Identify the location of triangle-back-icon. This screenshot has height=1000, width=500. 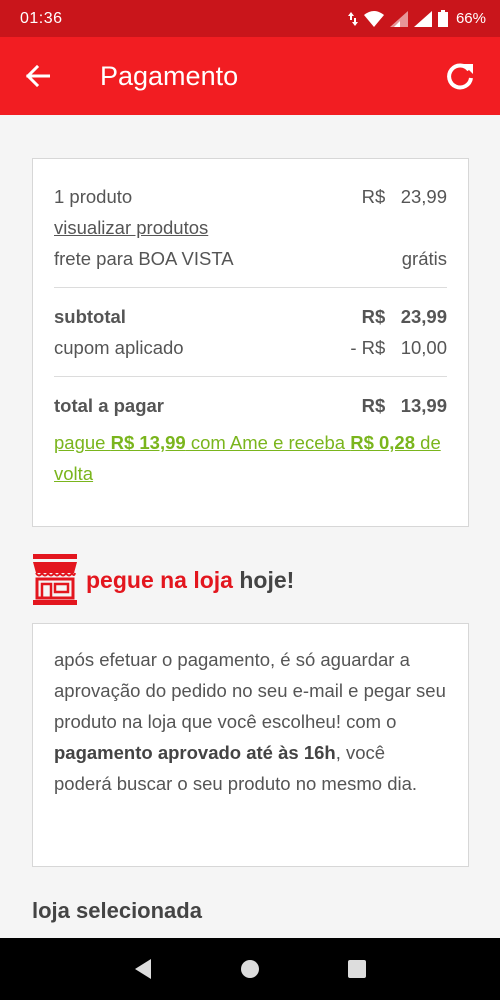
(143, 969).